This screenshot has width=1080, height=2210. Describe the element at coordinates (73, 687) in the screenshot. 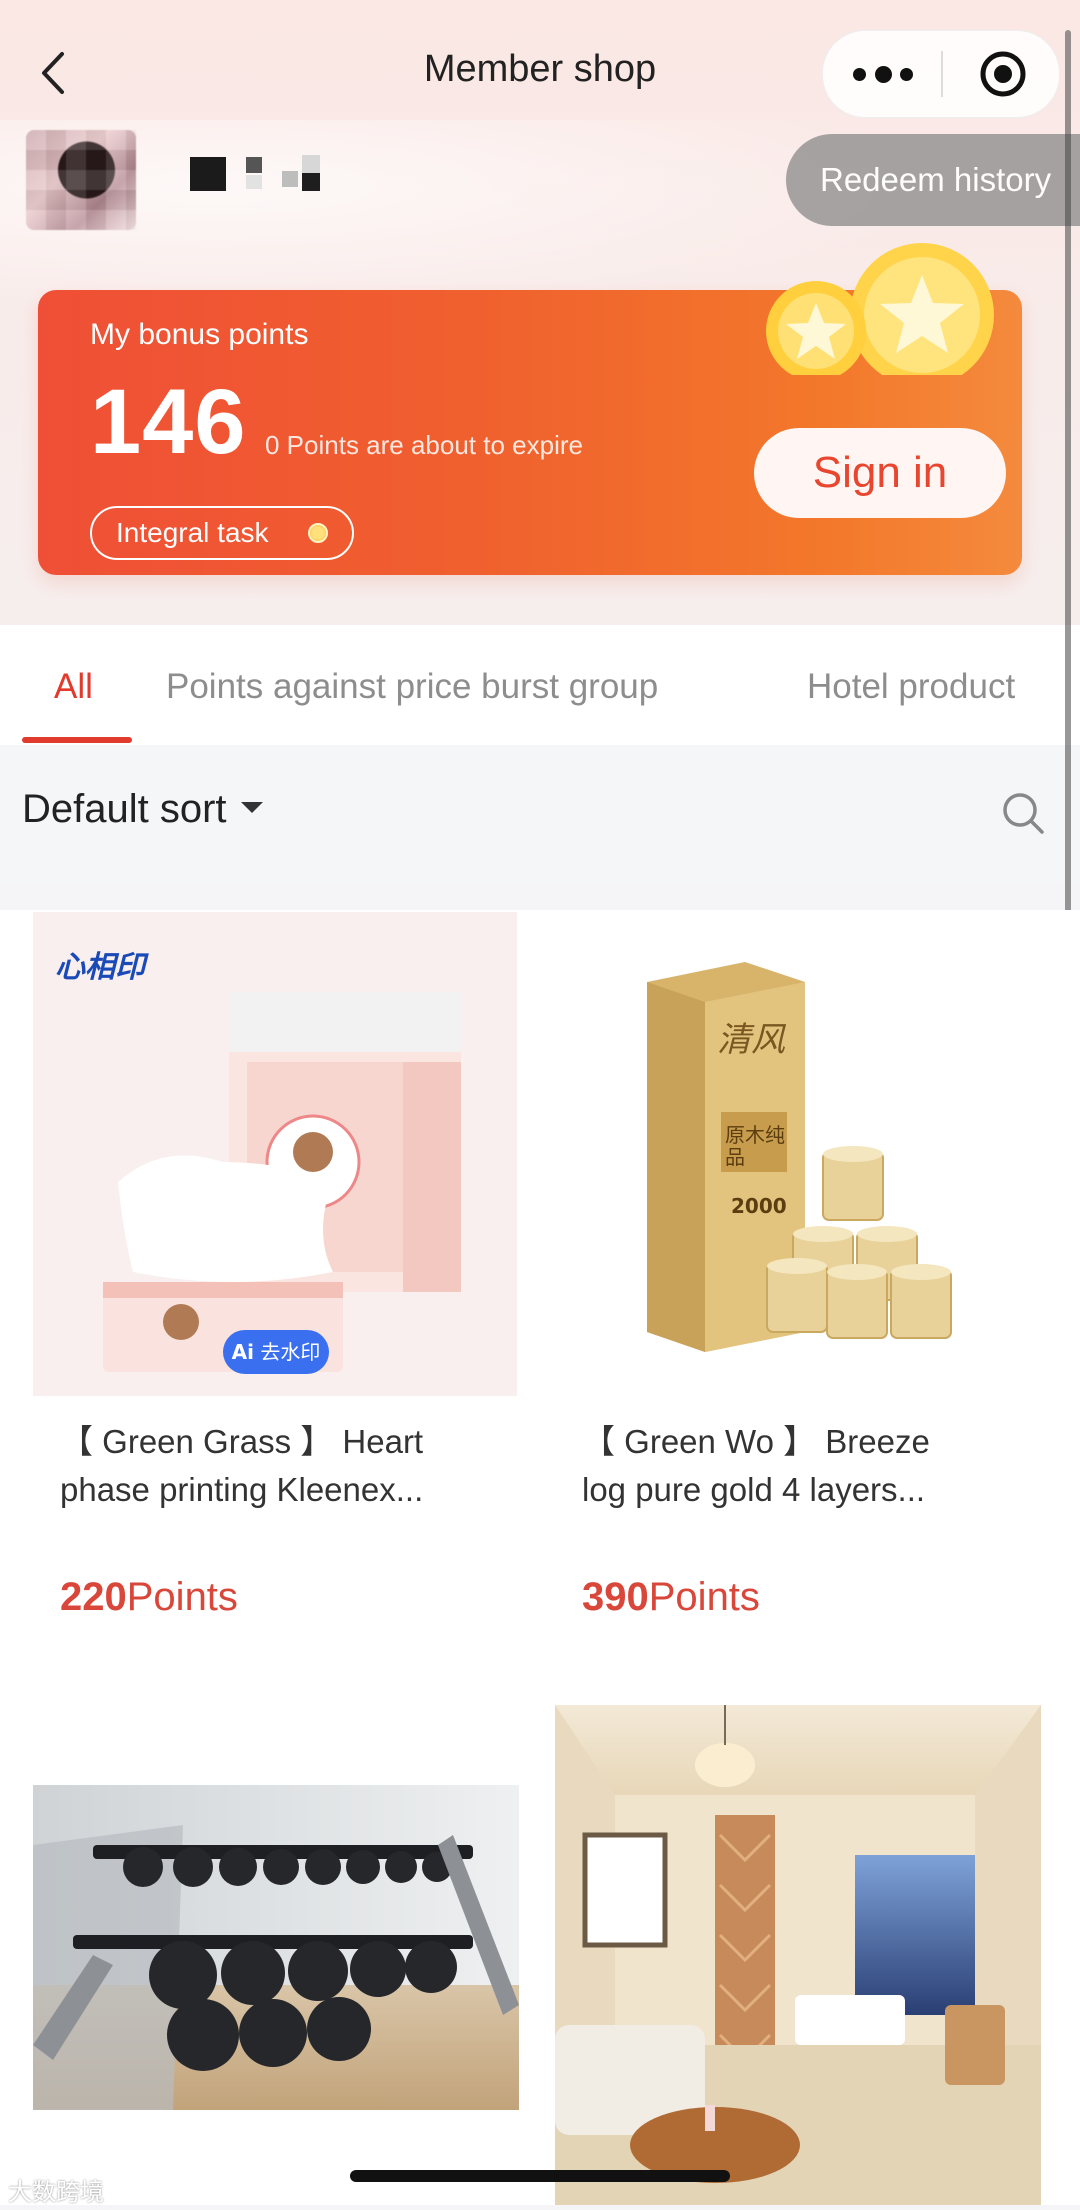

I see `tab-all: All` at that location.